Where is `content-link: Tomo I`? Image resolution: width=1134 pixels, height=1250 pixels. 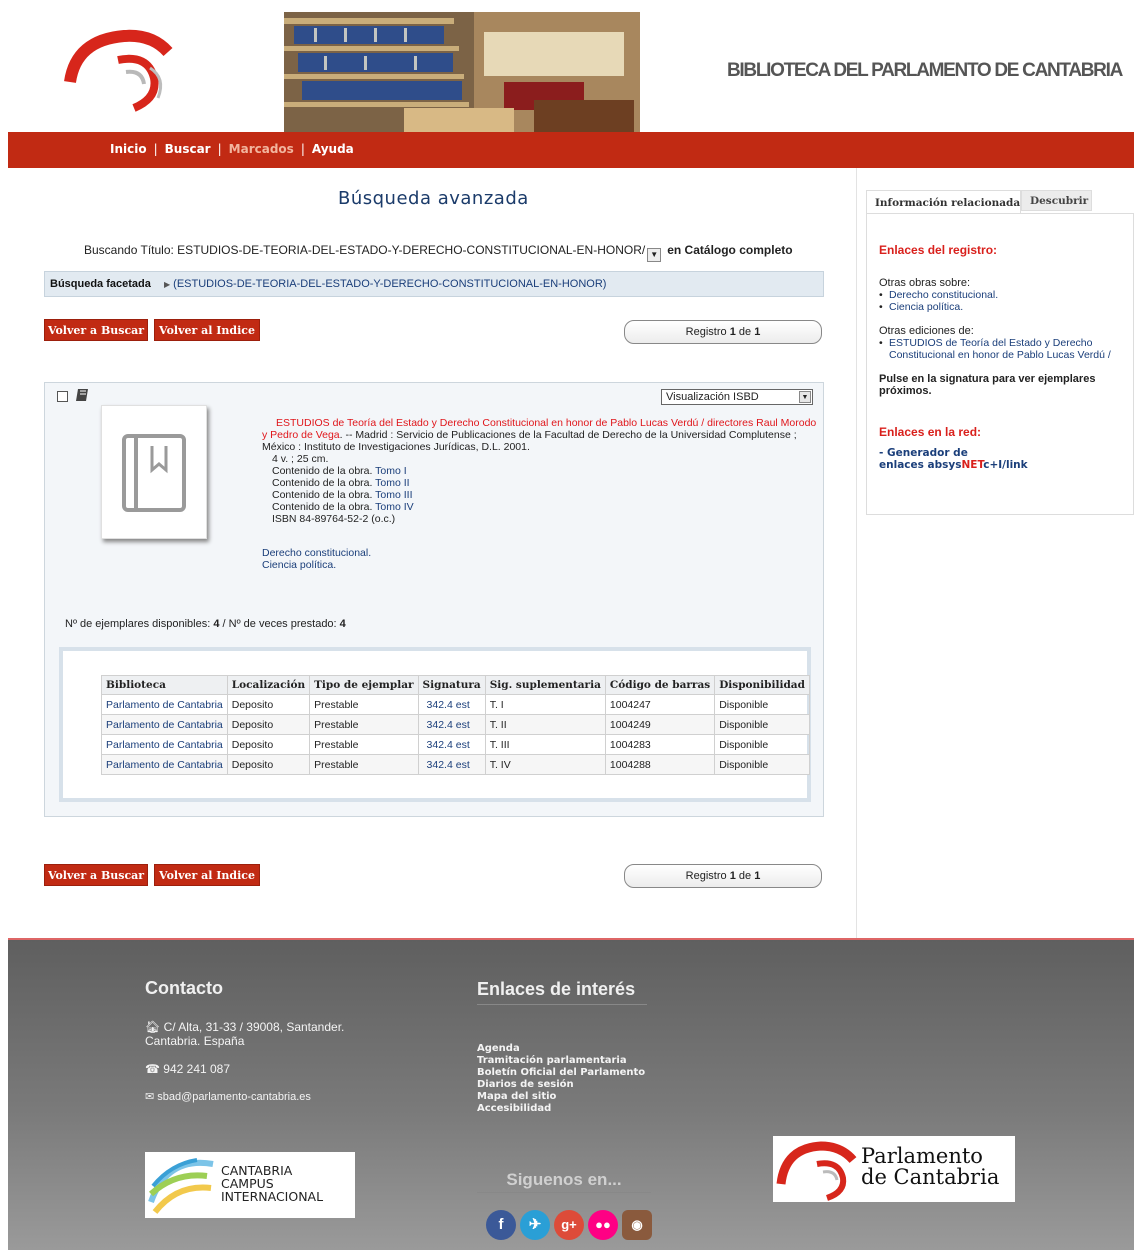
content-link: Tomo I is located at coordinates (391, 471).